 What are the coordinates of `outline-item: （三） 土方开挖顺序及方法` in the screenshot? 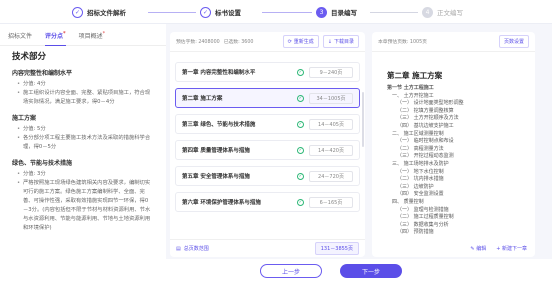 It's located at (466, 119).